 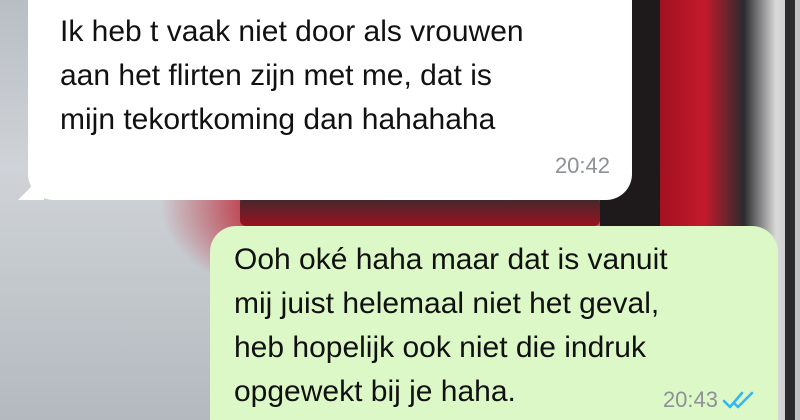 What do you see at coordinates (690, 399) in the screenshot?
I see `message-timestamp: 20:43` at bounding box center [690, 399].